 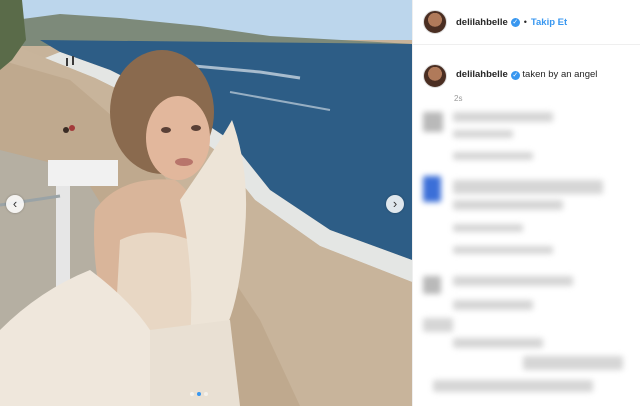 I want to click on carousel-indicator, so click(x=199, y=394).